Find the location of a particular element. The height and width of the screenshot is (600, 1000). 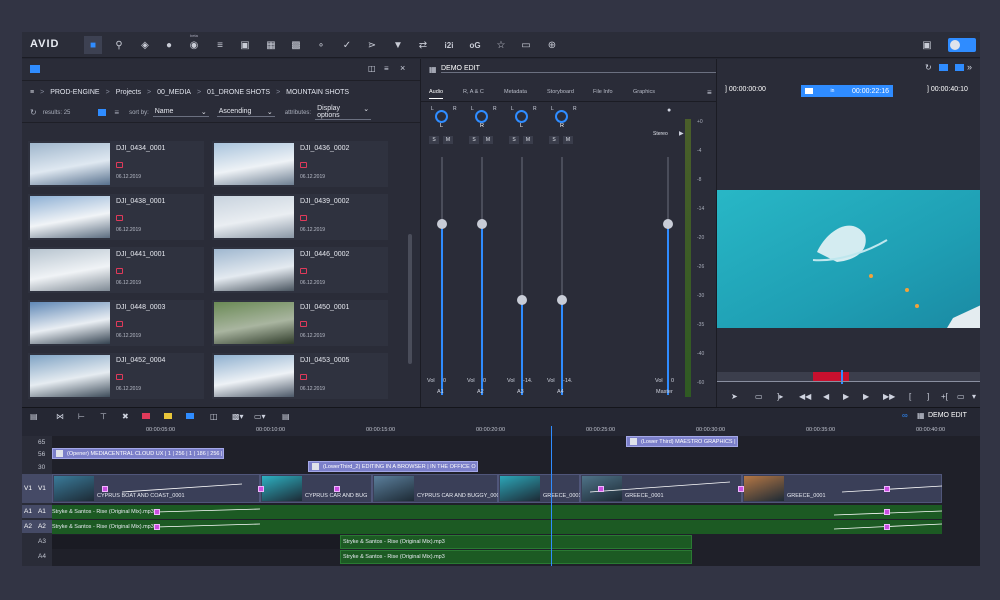

user-avatar is located at coordinates (962, 45).